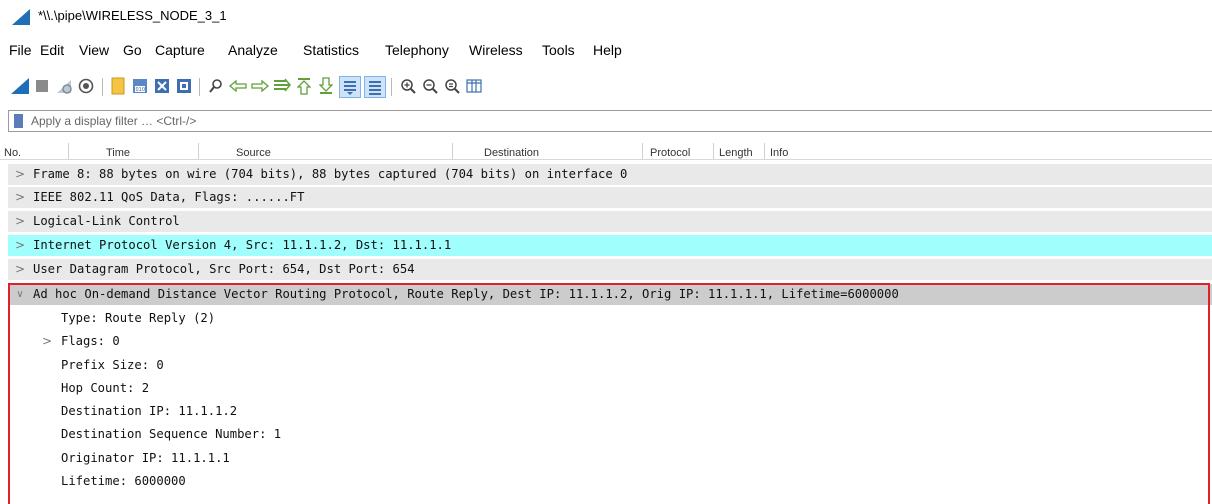 This screenshot has width=1212, height=504. Describe the element at coordinates (20, 86) in the screenshot. I see `start-capture-icon` at that location.